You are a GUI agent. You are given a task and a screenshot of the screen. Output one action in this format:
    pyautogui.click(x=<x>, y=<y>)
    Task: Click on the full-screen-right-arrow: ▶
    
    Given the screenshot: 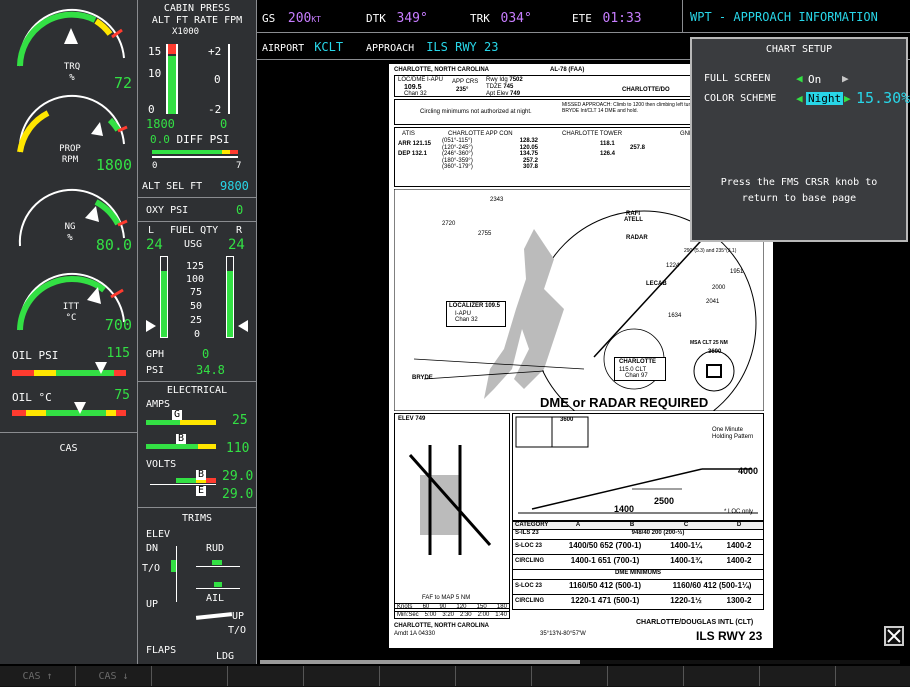 What is the action you would take?
    pyautogui.click(x=845, y=78)
    